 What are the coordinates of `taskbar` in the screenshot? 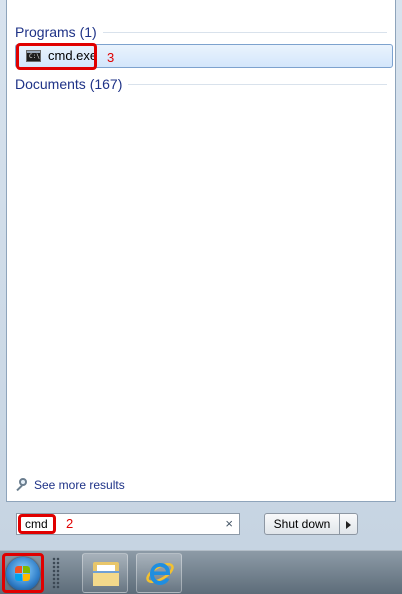 It's located at (201, 572).